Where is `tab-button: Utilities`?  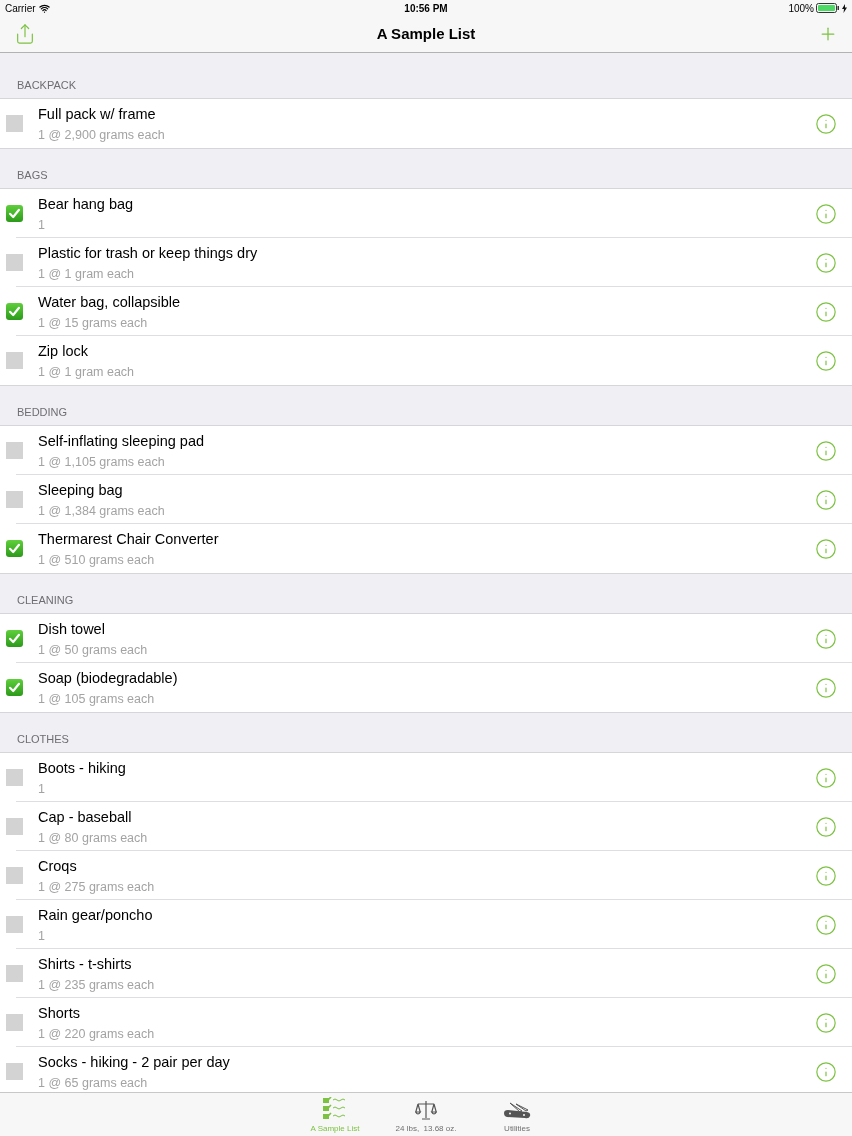 tab-button: Utilities is located at coordinates (517, 1114).